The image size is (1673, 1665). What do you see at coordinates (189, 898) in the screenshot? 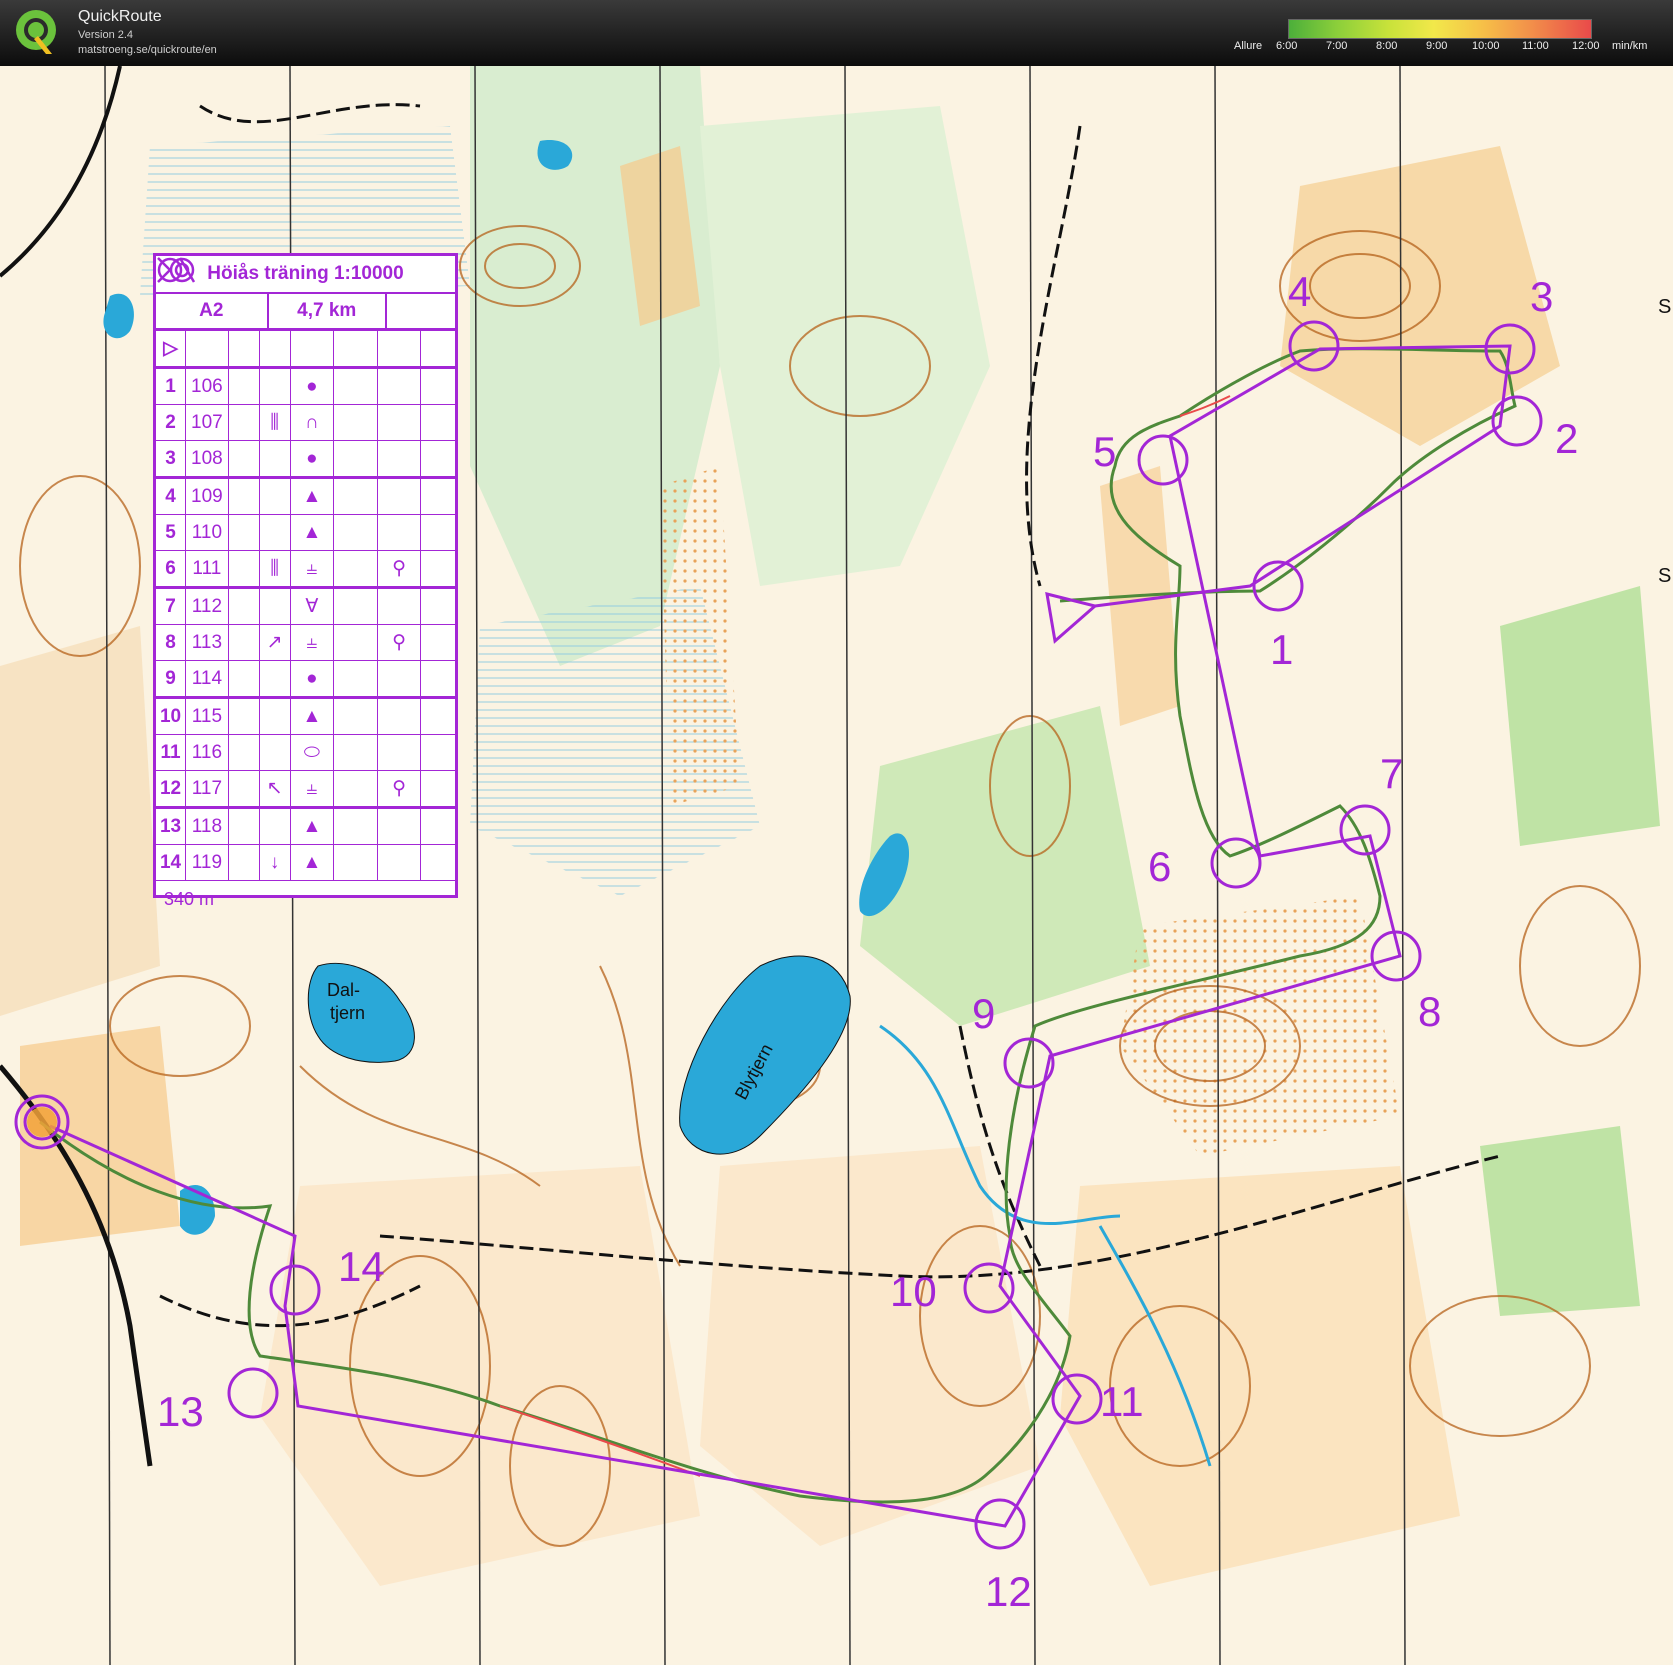
I see `finish-distance: 340 m` at bounding box center [189, 898].